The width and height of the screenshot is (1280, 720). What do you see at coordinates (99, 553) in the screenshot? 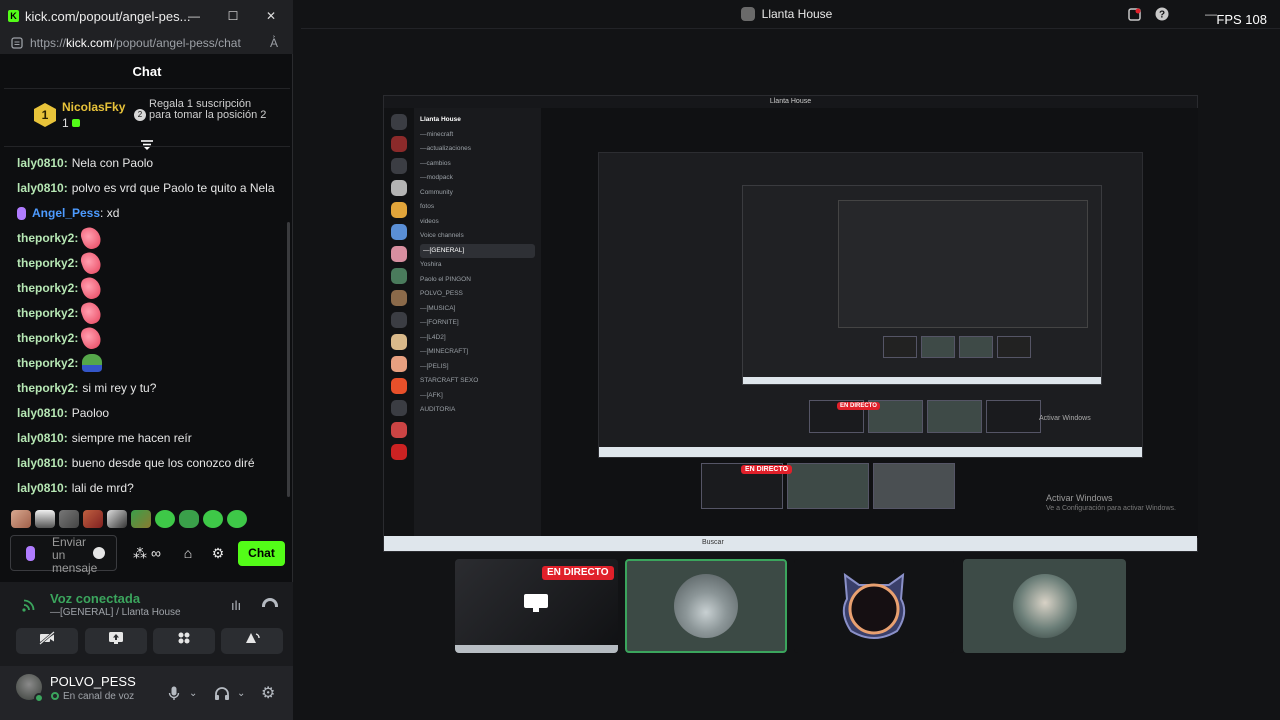
I see `emoji-button` at bounding box center [99, 553].